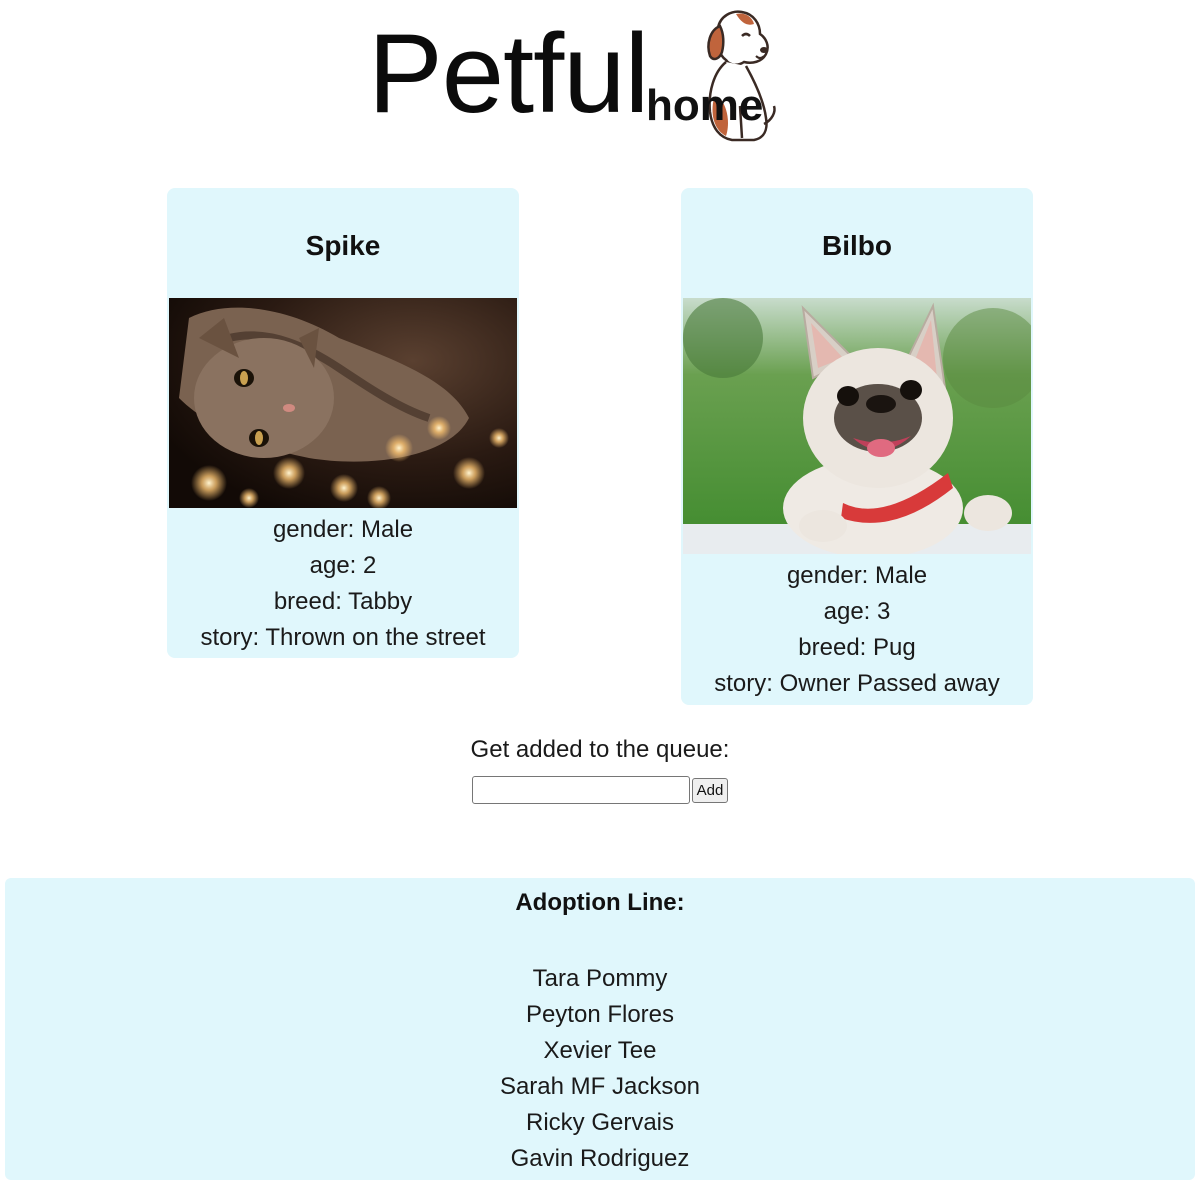  I want to click on pet-breed: breed: Tabby, so click(343, 601).